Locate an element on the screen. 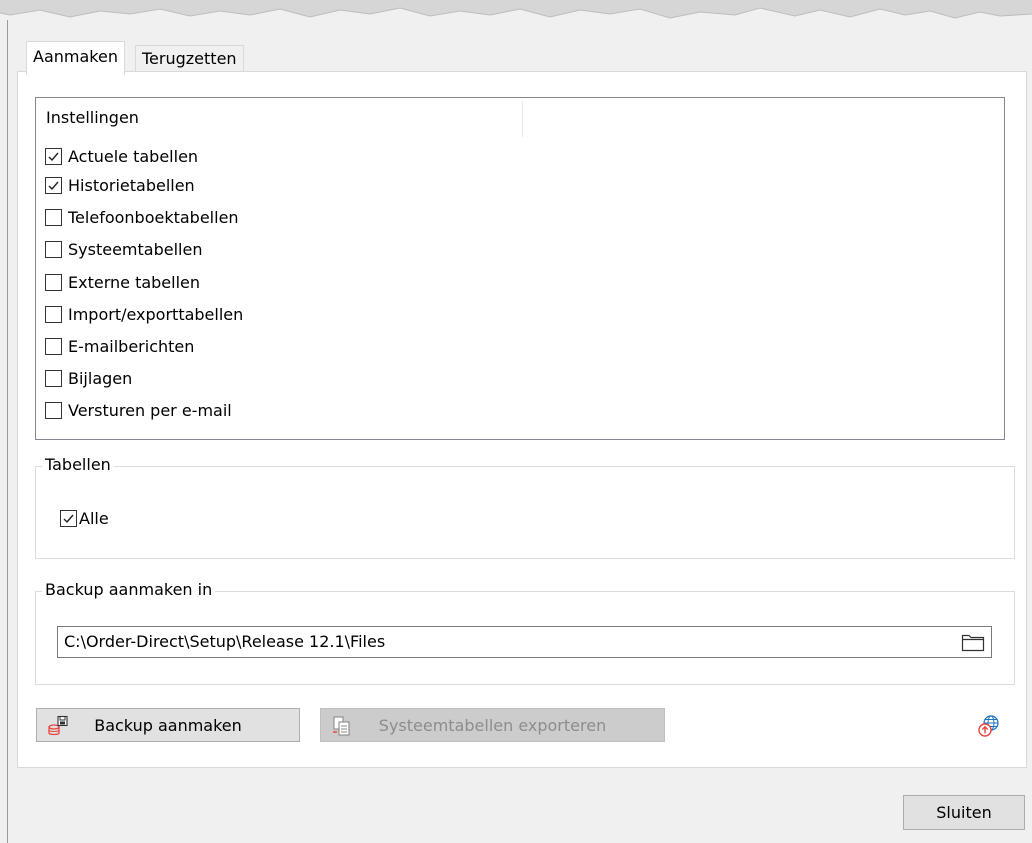 The height and width of the screenshot is (843, 1032). setting-label: Versturen per e-mail is located at coordinates (150, 410).